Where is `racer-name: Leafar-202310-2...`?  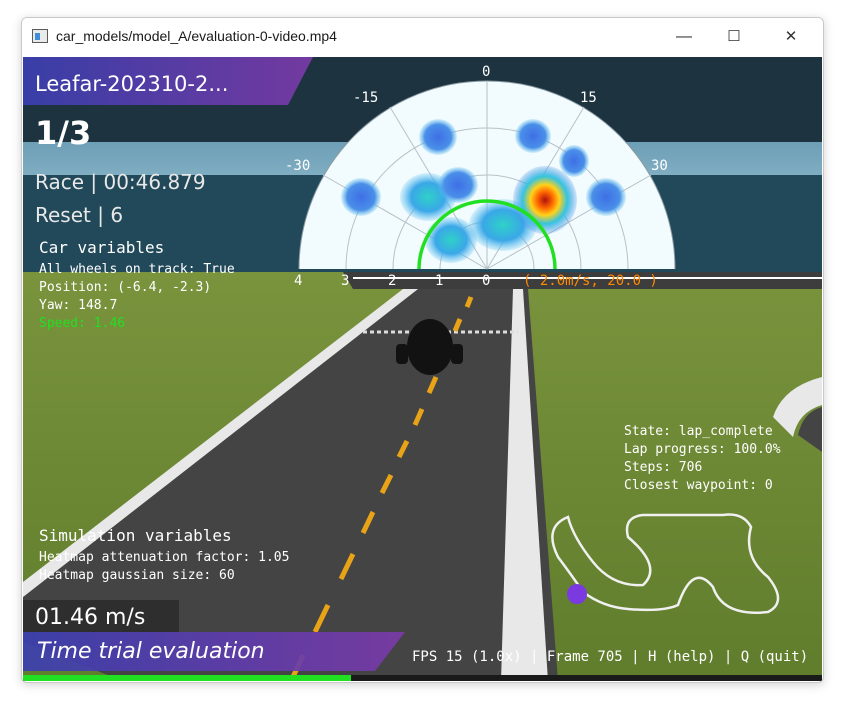 racer-name: Leafar-202310-2... is located at coordinates (132, 84).